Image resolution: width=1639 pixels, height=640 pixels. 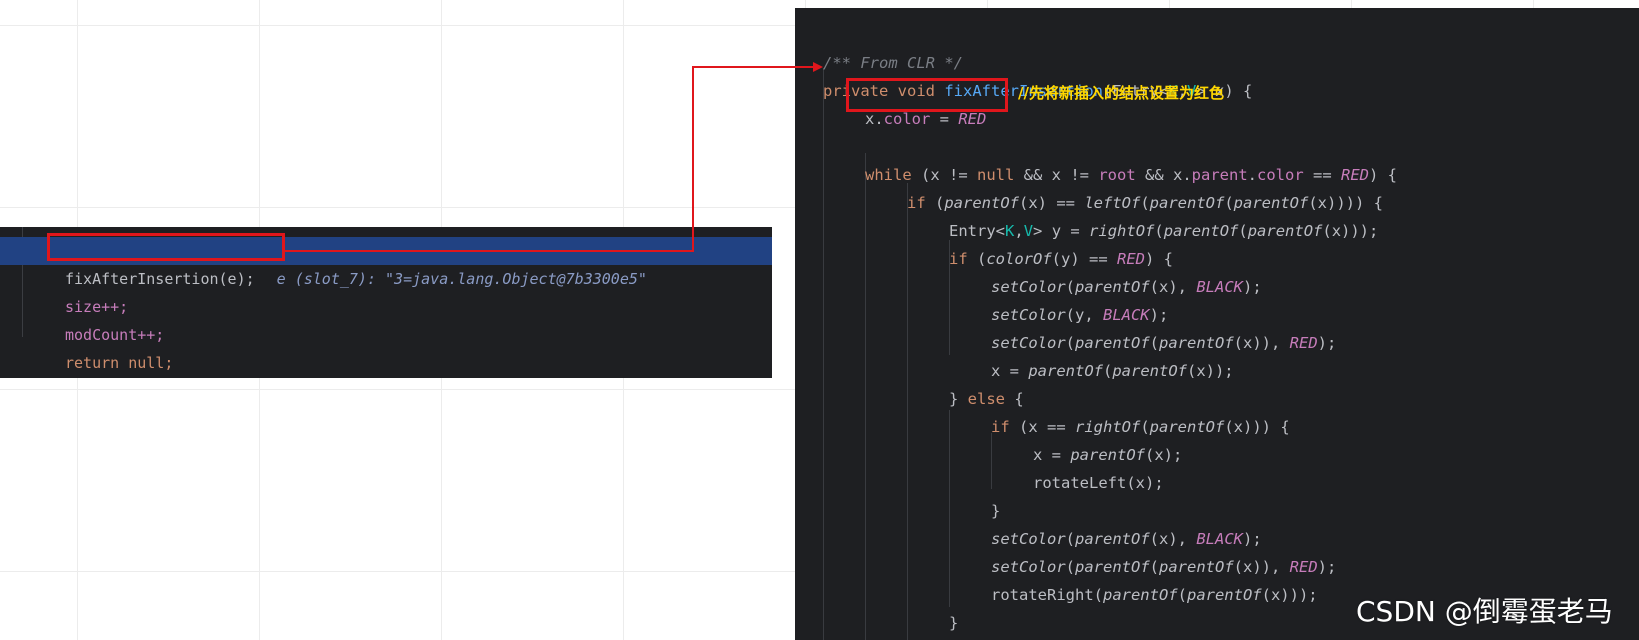 I want to click on connector-line, so click(x=554, y=157).